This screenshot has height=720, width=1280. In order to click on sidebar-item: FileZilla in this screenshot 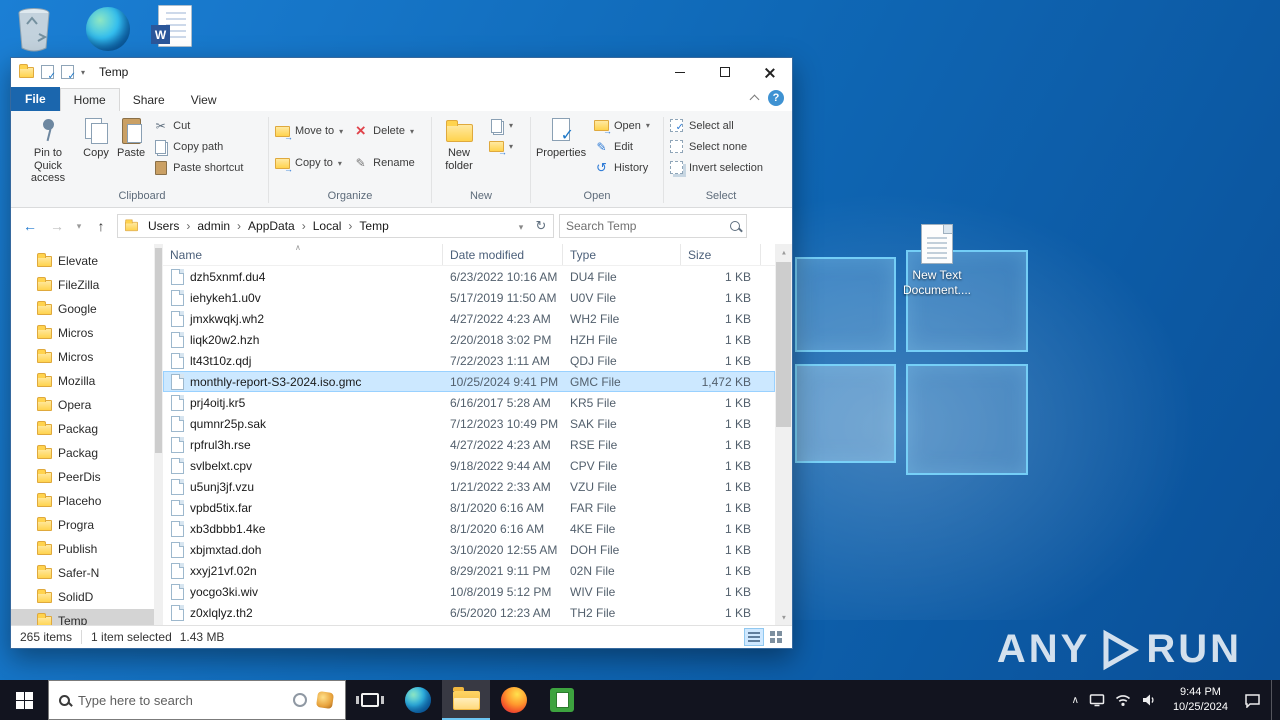, I will do `click(82, 285)`.